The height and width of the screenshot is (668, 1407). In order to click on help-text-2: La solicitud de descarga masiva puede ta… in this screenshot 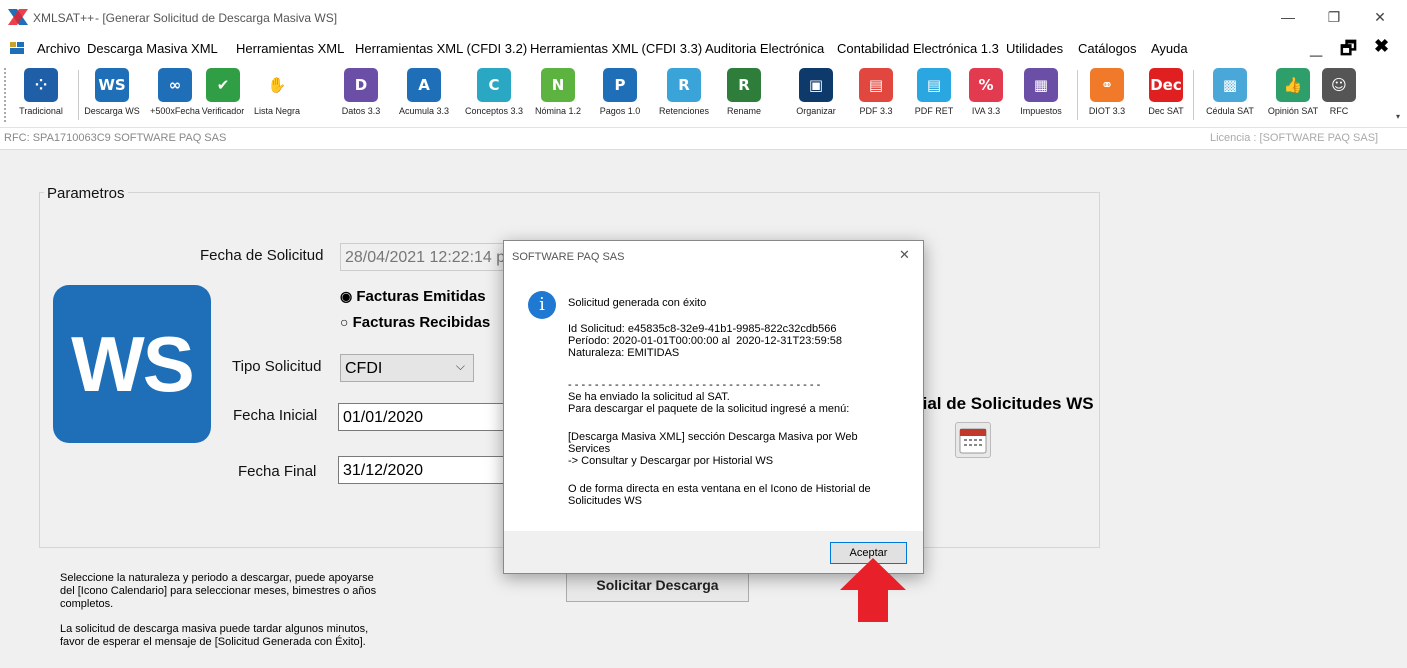, I will do `click(214, 635)`.